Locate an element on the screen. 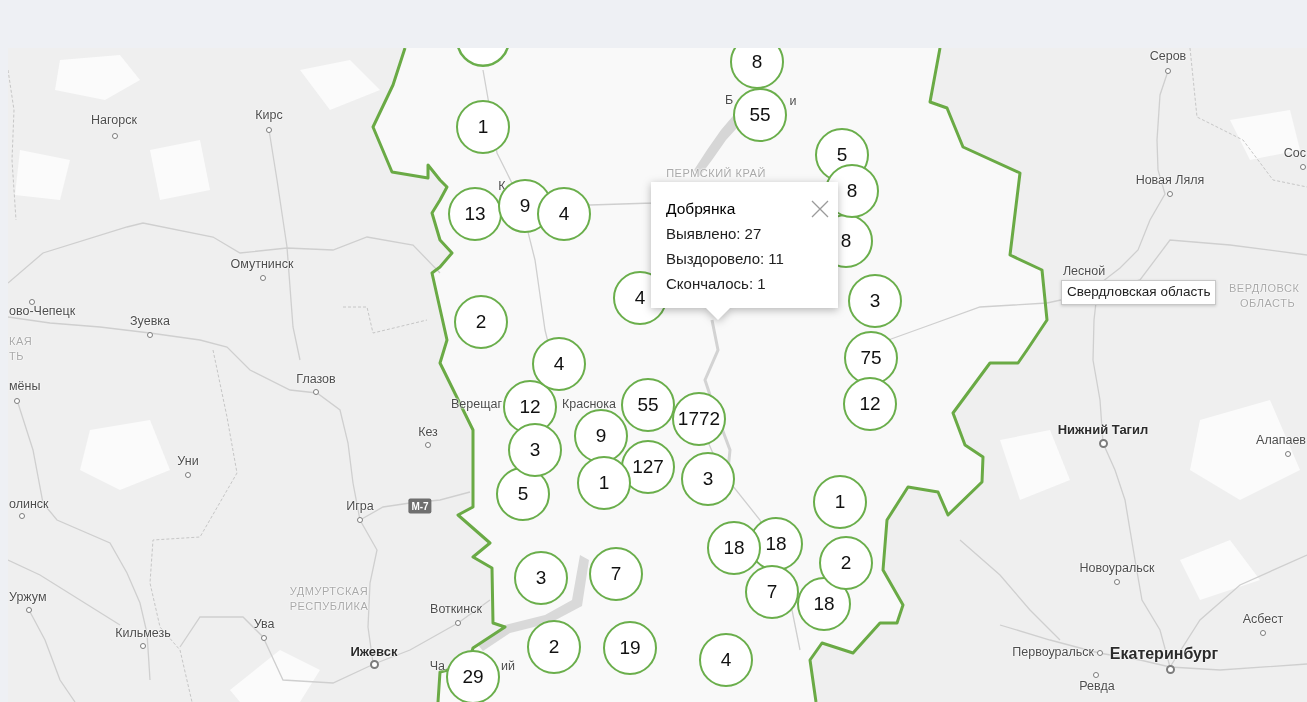 Image resolution: width=1307 pixels, height=702 pixels. close-button is located at coordinates (820, 208).